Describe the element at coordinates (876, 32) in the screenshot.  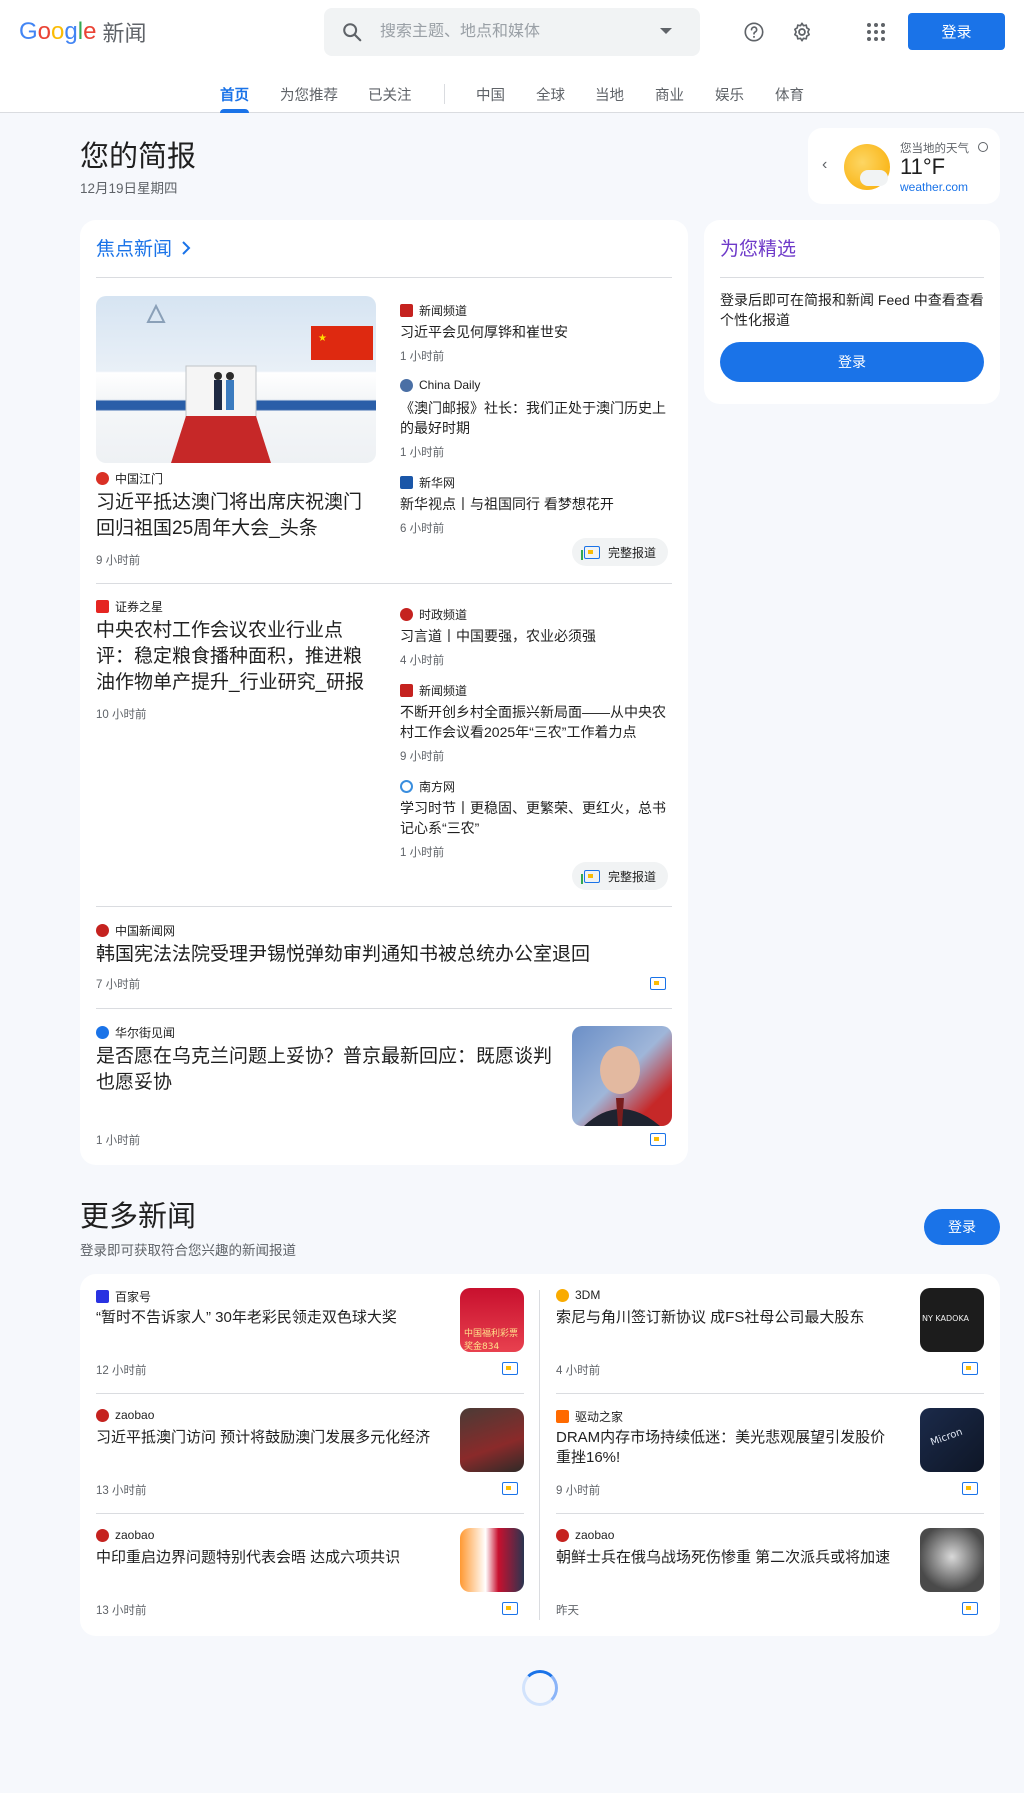
I see `apps-grid-icon` at that location.